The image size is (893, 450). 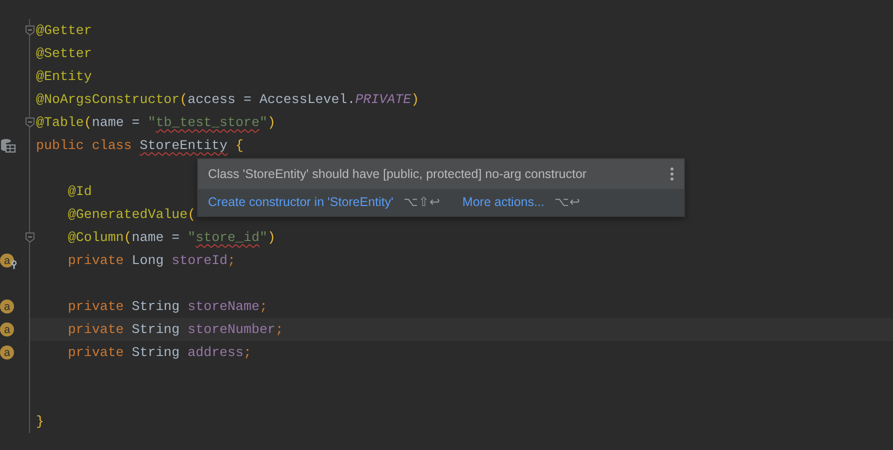 What do you see at coordinates (39, 421) in the screenshot?
I see `code-line: }` at bounding box center [39, 421].